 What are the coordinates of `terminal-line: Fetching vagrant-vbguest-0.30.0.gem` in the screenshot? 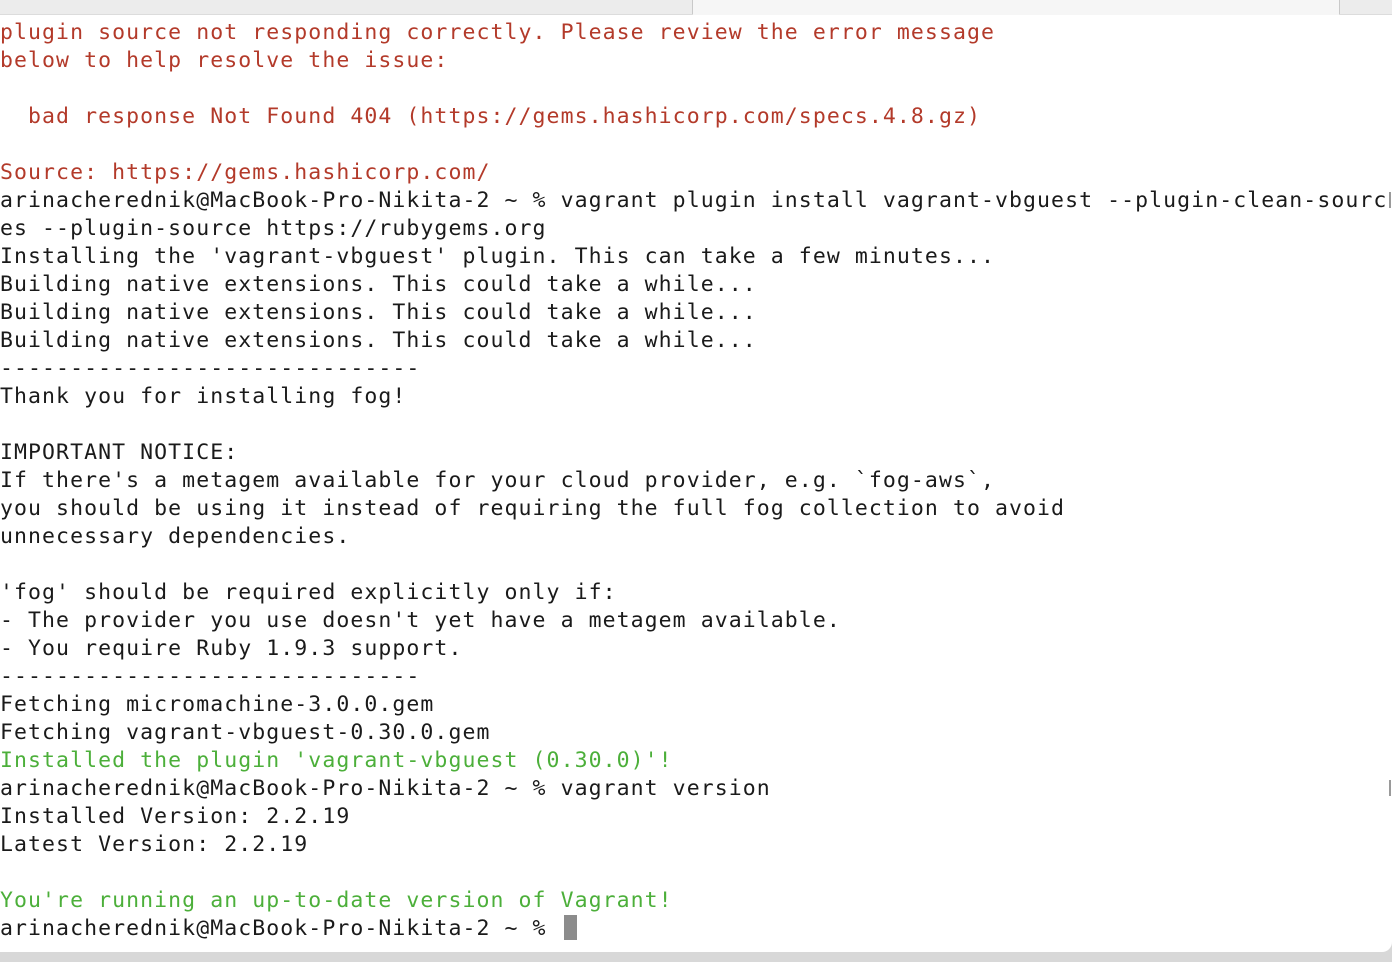 It's located at (245, 732).